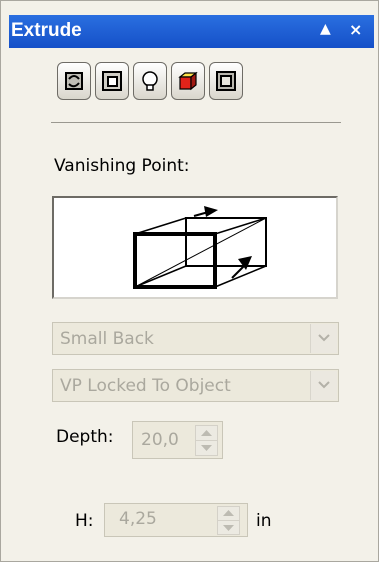  I want to click on extrude-type-icon, so click(226, 81).